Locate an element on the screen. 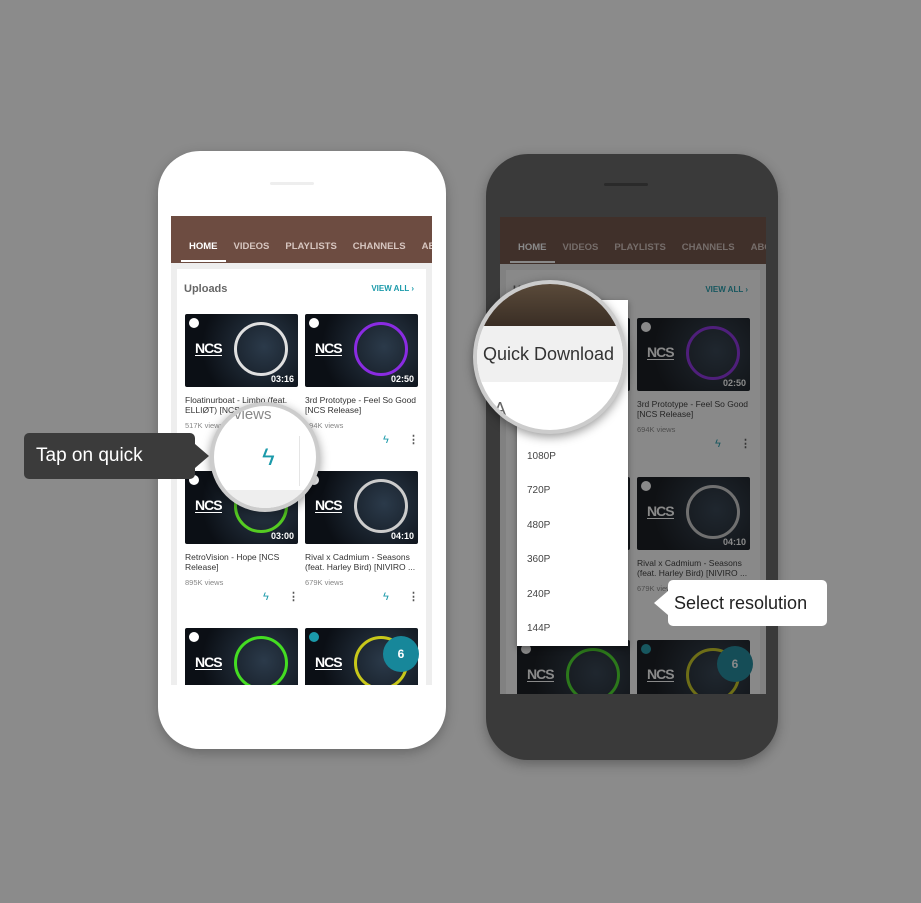  video-thumbnail: NCS 02:50 is located at coordinates (361, 350).